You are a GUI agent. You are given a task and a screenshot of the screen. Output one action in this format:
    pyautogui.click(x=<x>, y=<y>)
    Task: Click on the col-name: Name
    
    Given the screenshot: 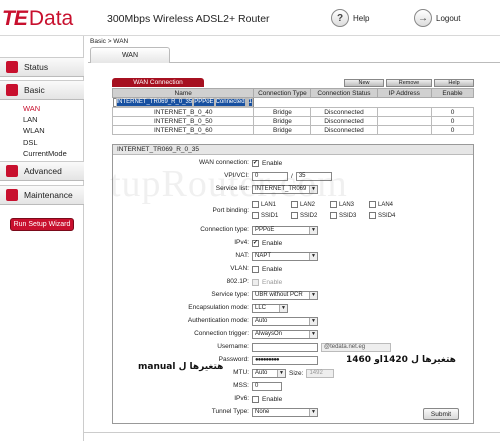 What is the action you would take?
    pyautogui.click(x=183, y=93)
    